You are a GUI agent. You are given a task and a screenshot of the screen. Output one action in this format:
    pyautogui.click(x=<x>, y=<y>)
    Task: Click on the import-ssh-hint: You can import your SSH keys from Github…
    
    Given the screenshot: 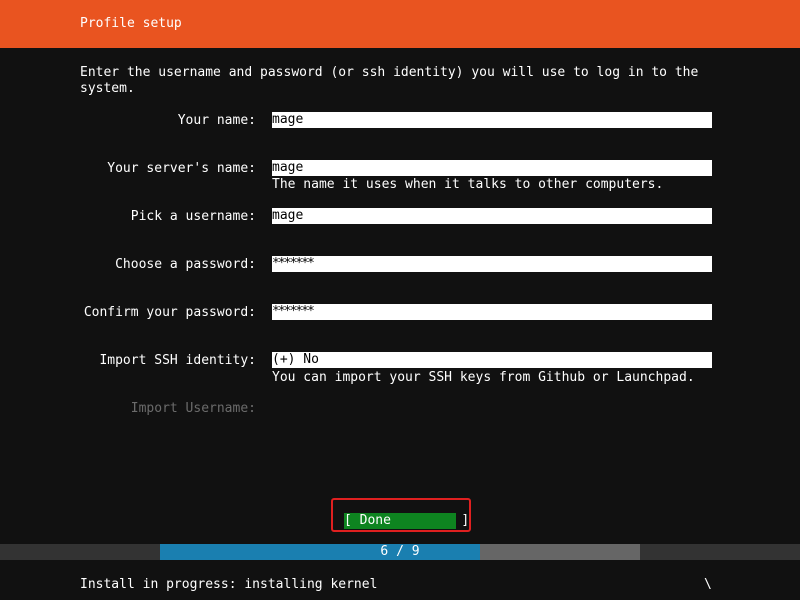 What is the action you would take?
    pyautogui.click(x=483, y=377)
    